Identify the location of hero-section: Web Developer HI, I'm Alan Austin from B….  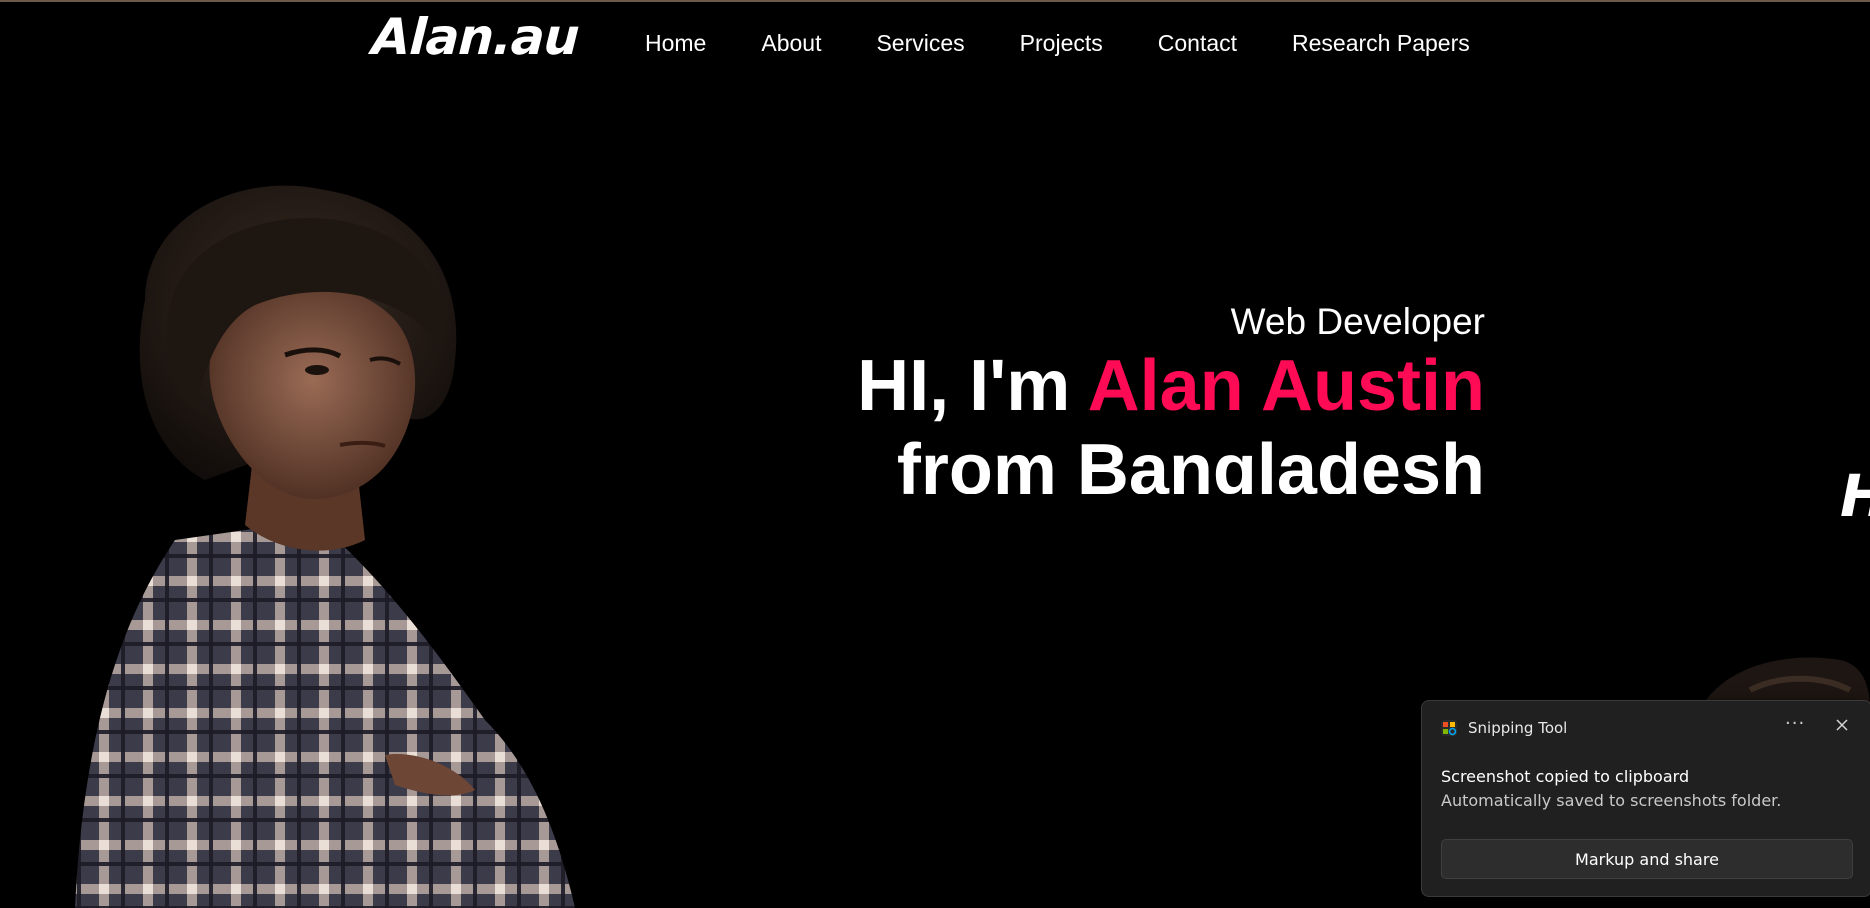
(1171, 397).